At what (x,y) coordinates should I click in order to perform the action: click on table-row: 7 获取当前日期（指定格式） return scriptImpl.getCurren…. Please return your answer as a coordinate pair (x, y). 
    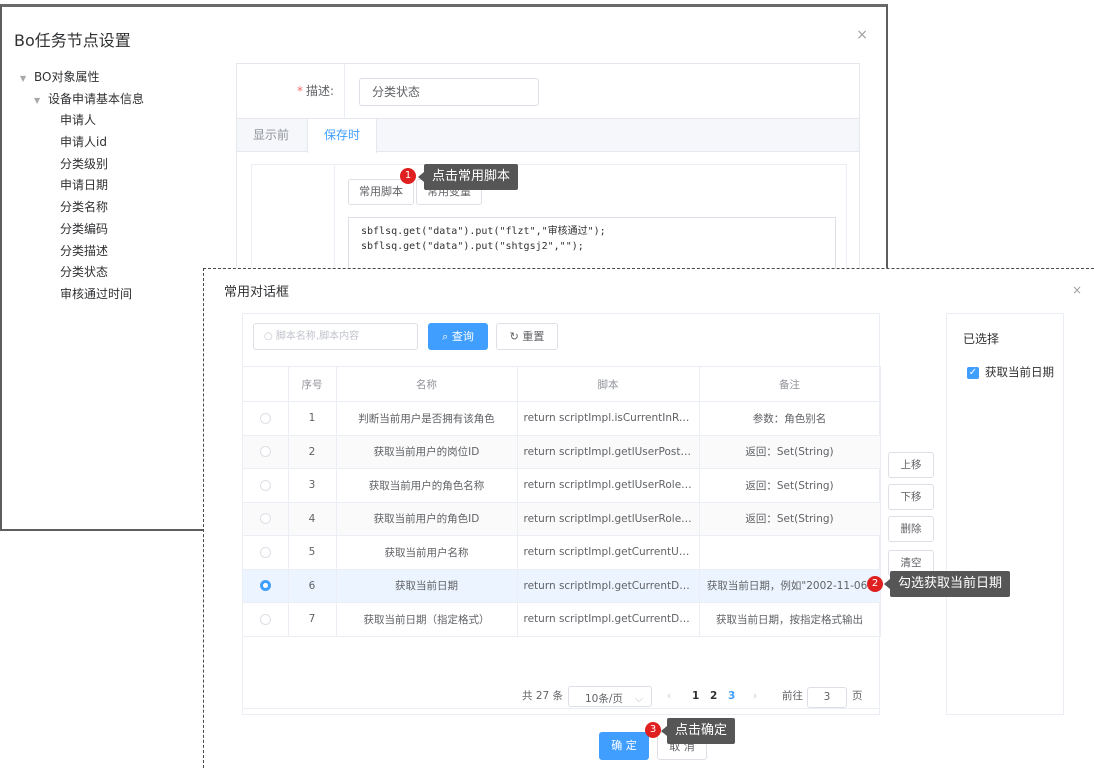
    Looking at the image, I should click on (562, 619).